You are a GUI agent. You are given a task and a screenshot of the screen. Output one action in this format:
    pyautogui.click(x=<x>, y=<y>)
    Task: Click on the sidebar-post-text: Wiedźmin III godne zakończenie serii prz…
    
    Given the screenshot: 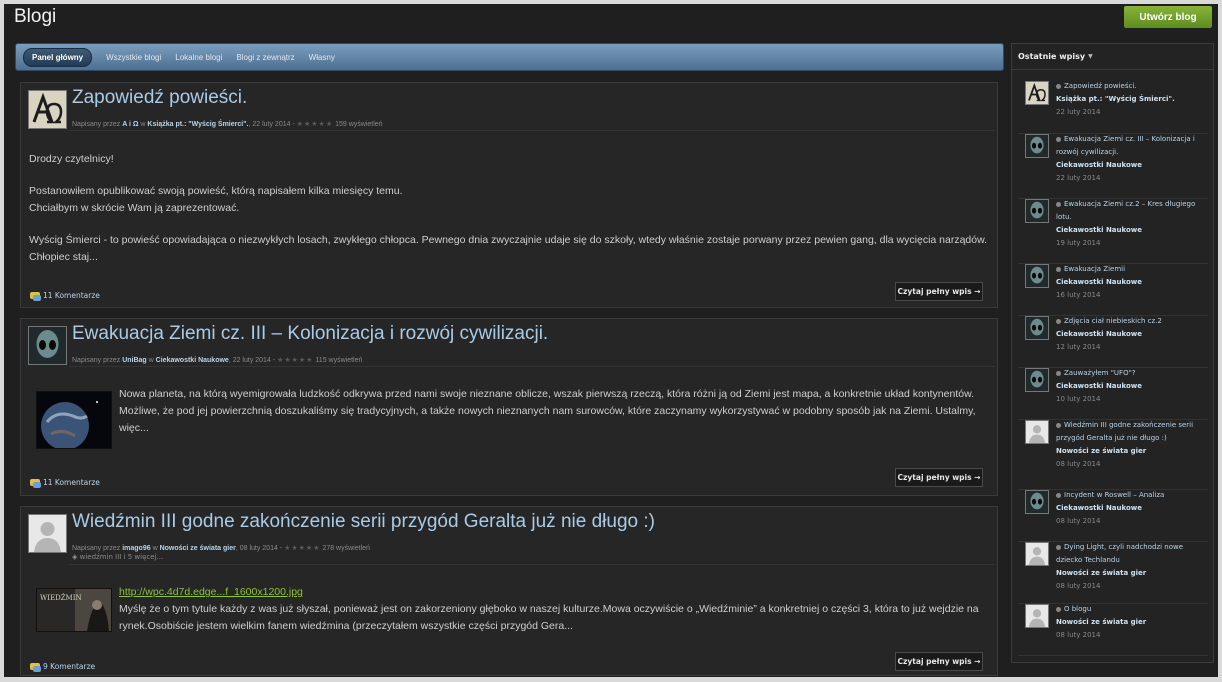 What is the action you would take?
    pyautogui.click(x=1129, y=445)
    